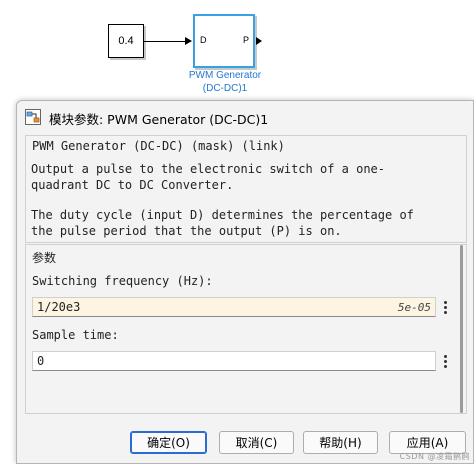 This screenshot has width=474, height=464. Describe the element at coordinates (44, 258) in the screenshot. I see `parameters-legend: 参数` at that location.